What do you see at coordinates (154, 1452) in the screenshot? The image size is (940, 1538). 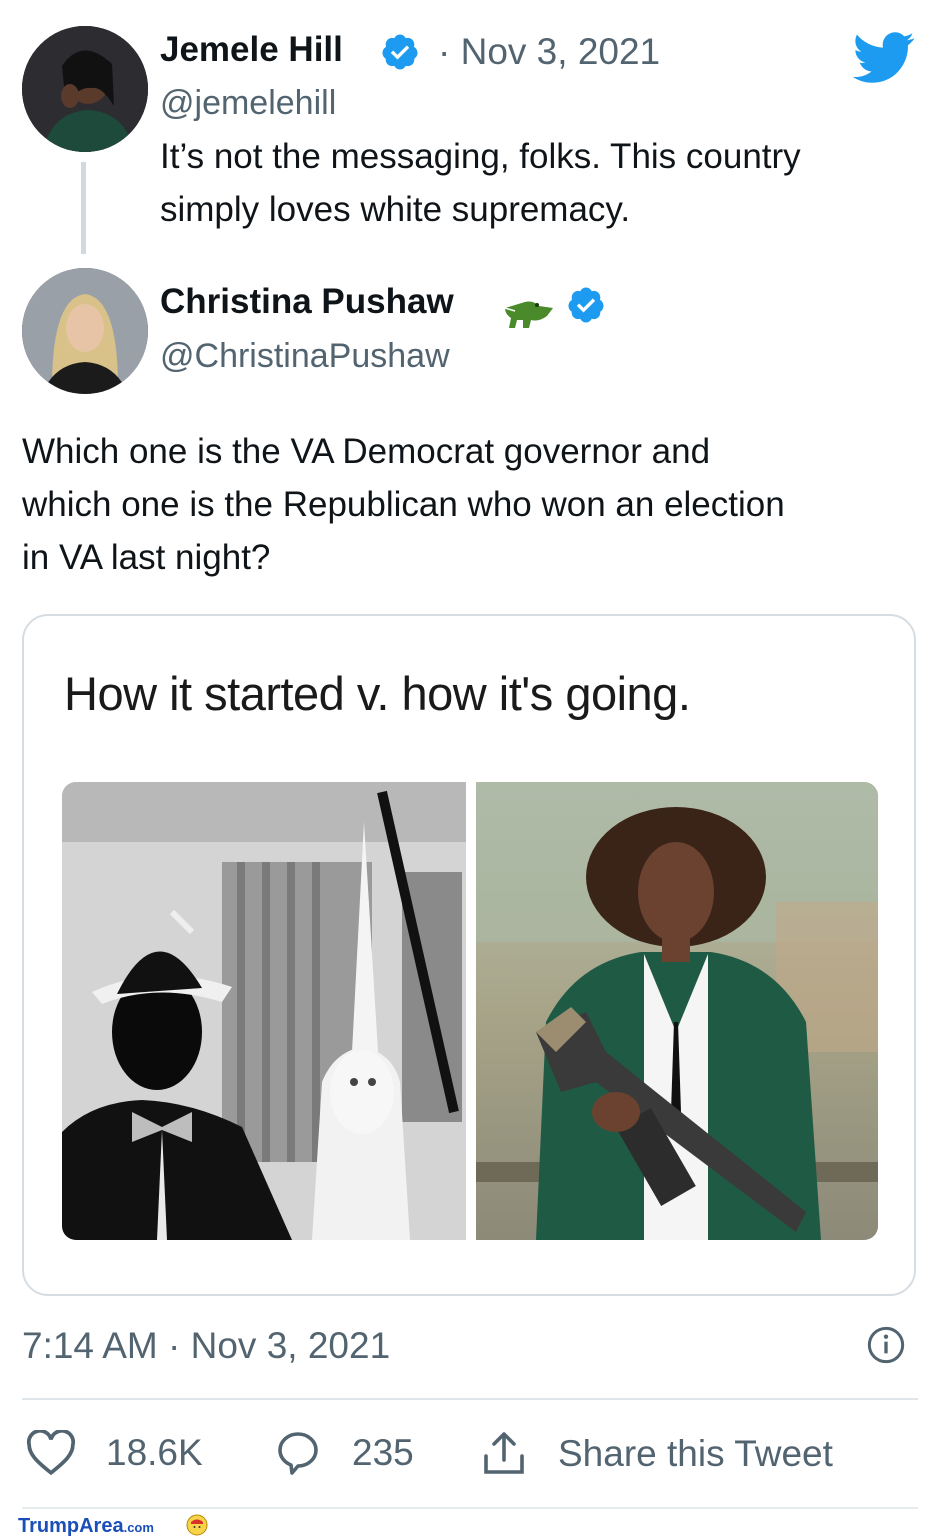 I see `like-count: 18.6K` at bounding box center [154, 1452].